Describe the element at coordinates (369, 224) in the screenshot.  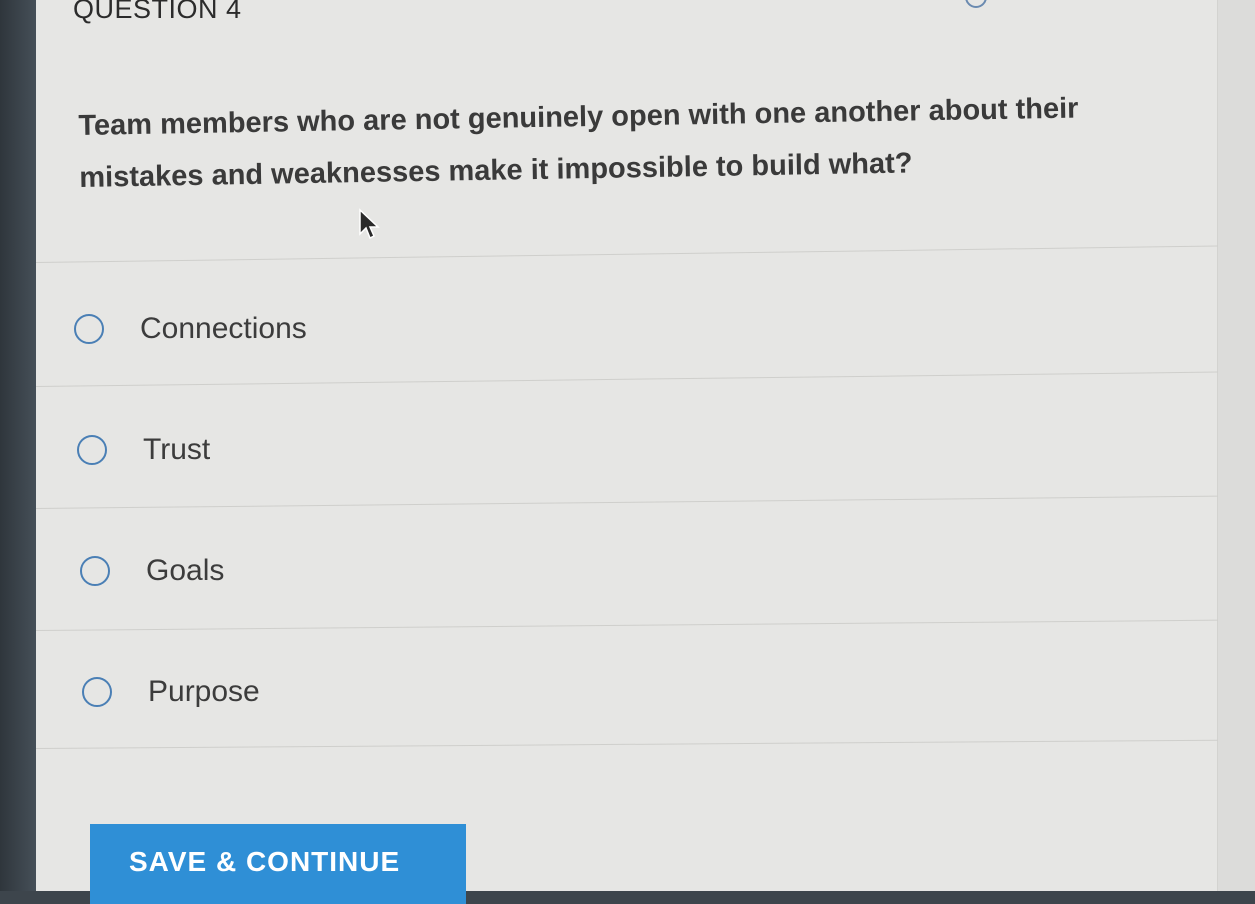
I see `mouse-cursor-icon` at that location.